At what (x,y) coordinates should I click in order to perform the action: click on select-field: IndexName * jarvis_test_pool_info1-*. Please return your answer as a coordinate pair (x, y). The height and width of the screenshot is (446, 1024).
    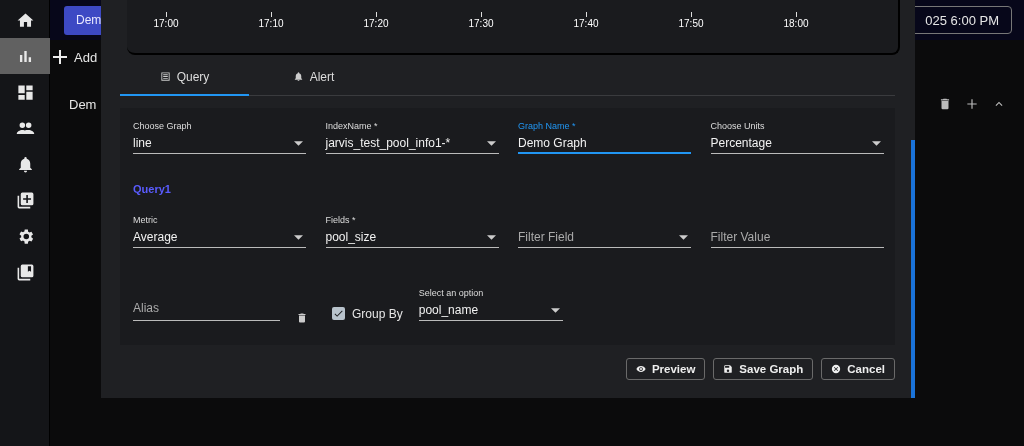
    Looking at the image, I should click on (412, 137).